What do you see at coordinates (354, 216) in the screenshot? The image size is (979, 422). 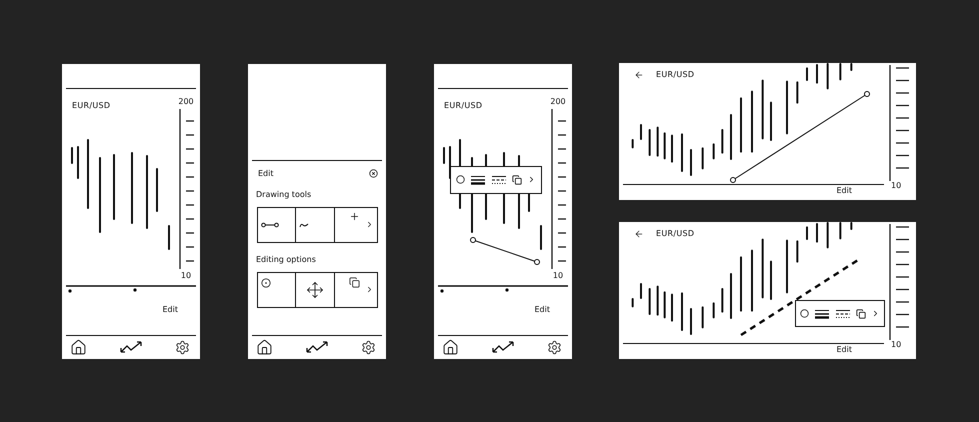 I see `crosshair-icon` at bounding box center [354, 216].